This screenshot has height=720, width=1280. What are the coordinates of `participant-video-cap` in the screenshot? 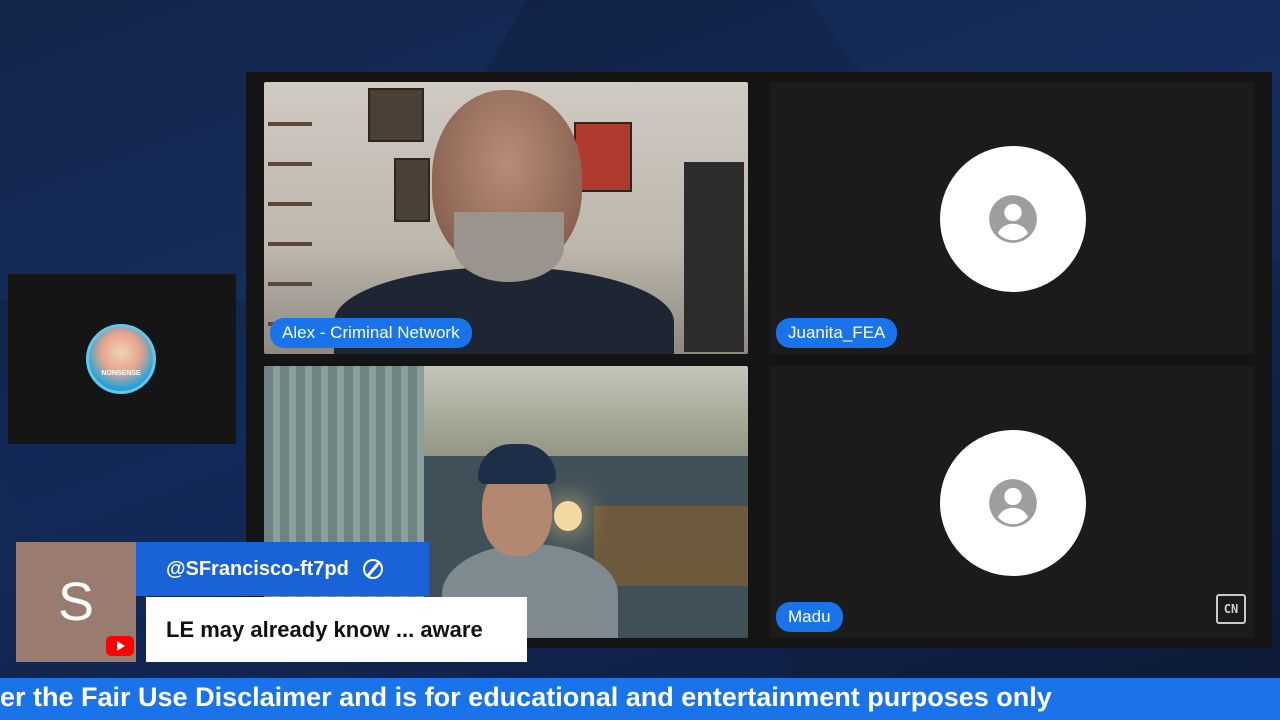 It's located at (517, 464).